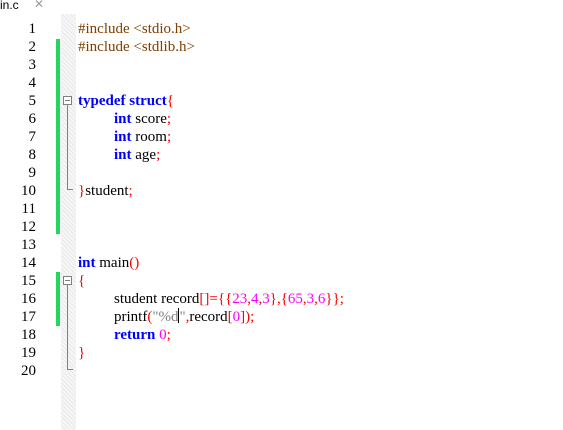 The height and width of the screenshot is (430, 563). What do you see at coordinates (28, 245) in the screenshot?
I see `line-number: 13` at bounding box center [28, 245].